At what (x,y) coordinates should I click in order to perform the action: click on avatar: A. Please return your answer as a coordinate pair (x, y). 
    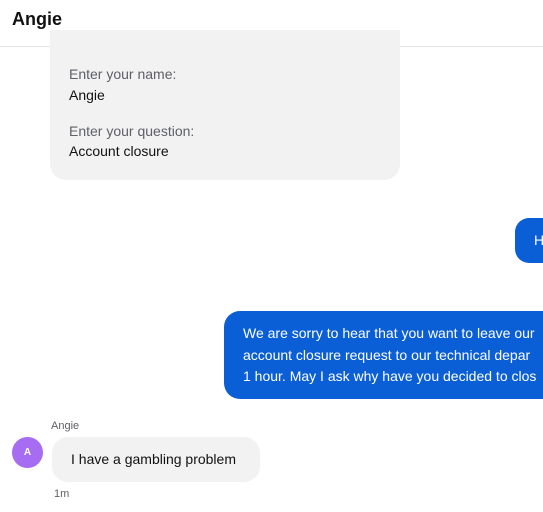
    Looking at the image, I should click on (27, 452).